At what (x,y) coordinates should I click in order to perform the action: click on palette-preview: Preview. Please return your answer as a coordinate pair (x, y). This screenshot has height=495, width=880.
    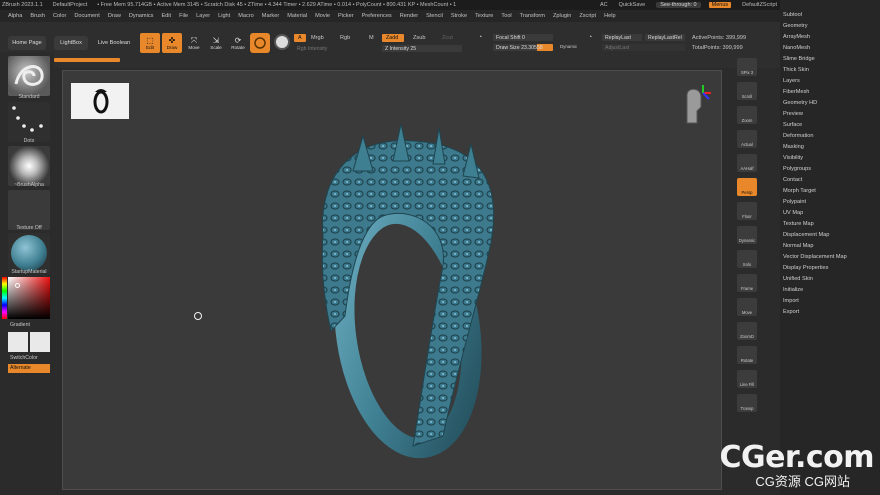
    Looking at the image, I should click on (793, 114).